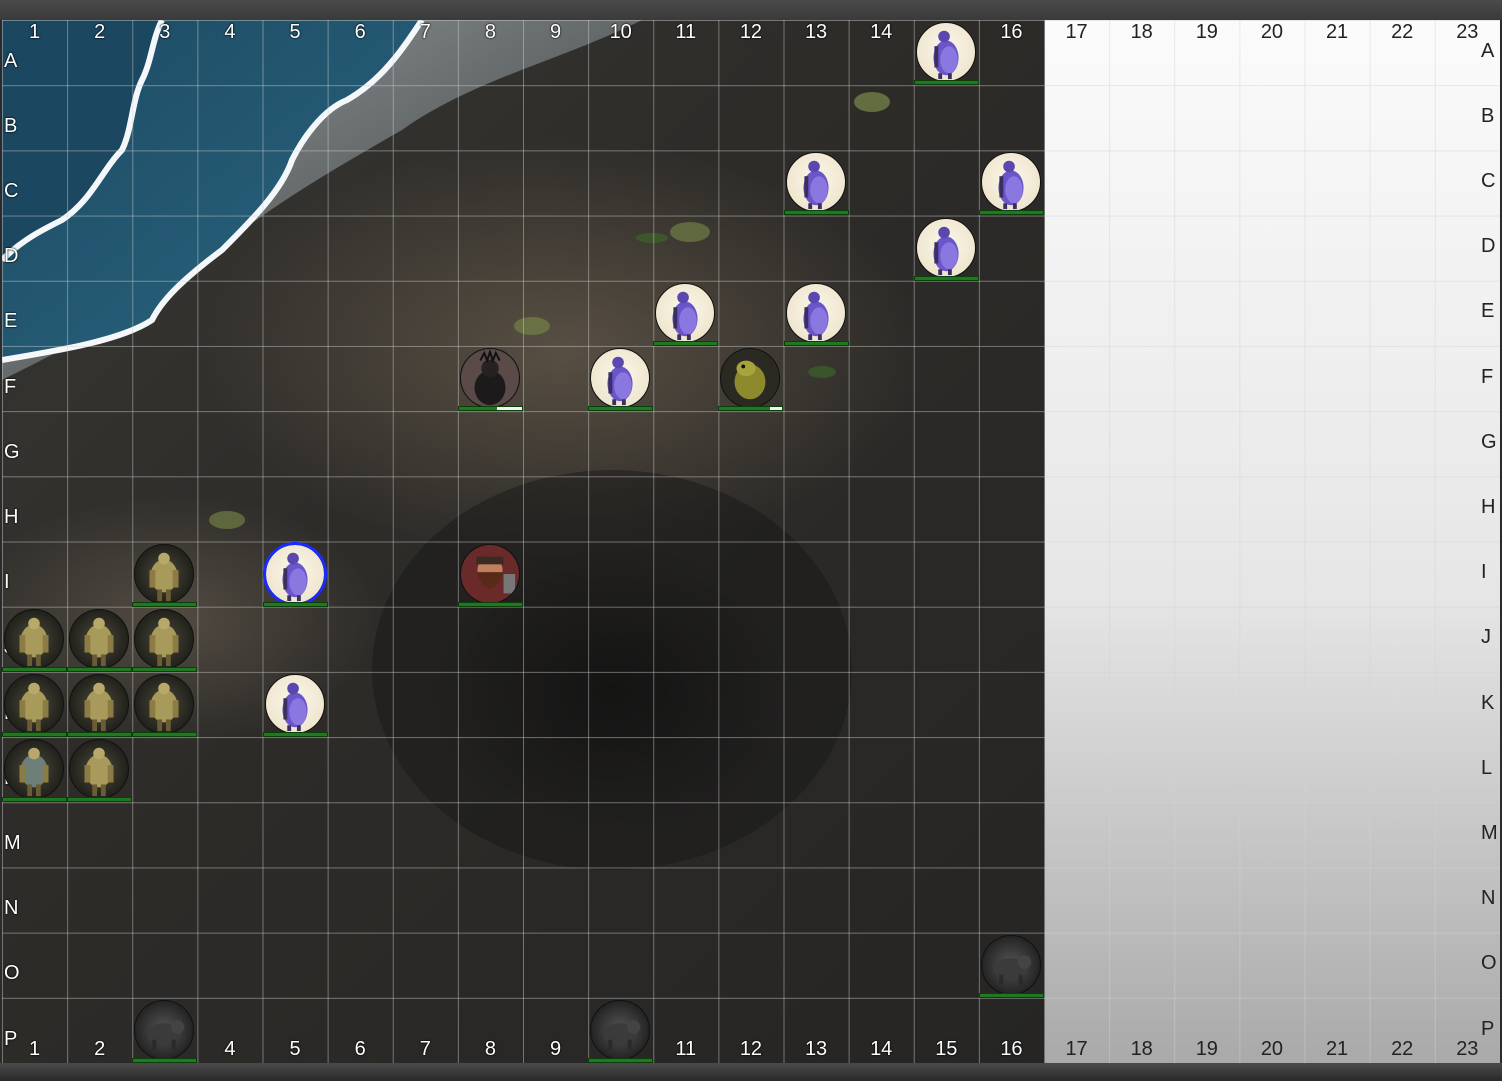  Describe the element at coordinates (1487, 767) in the screenshot. I see `row-label-L-right: L` at that location.